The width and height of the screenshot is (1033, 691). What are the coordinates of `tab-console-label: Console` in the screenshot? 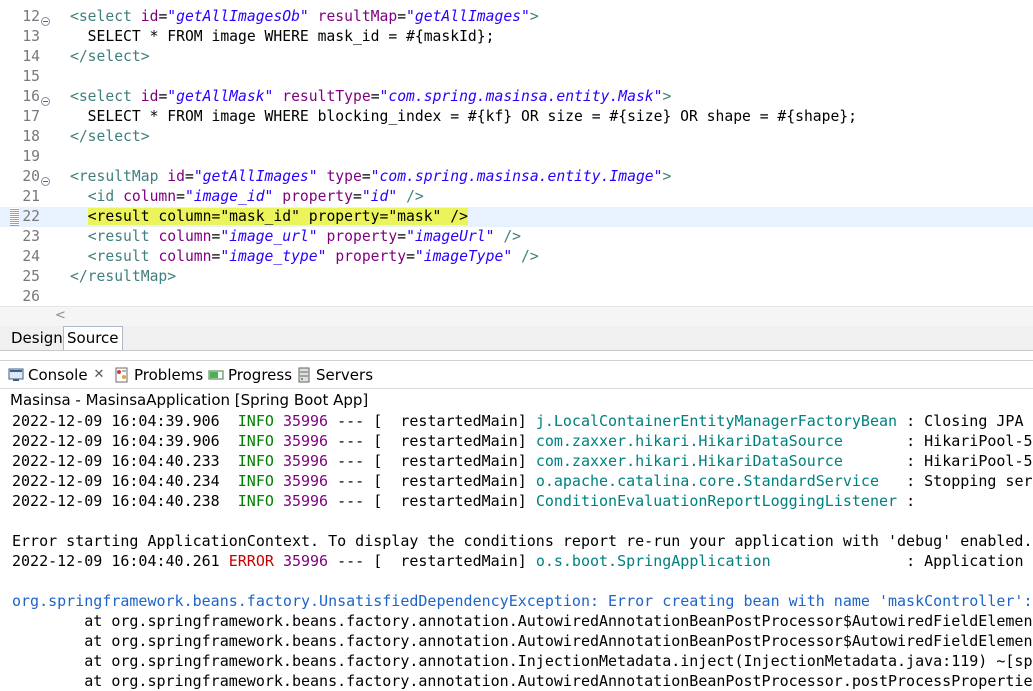 It's located at (58, 375).